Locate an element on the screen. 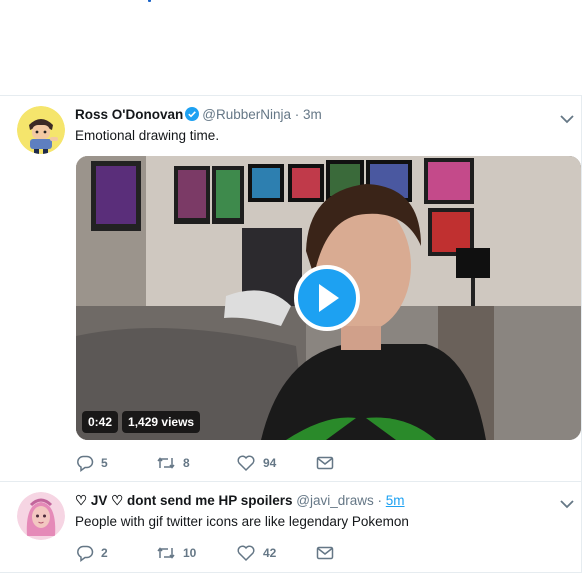 The image size is (582, 573). like-button: 94 is located at coordinates (276, 463).